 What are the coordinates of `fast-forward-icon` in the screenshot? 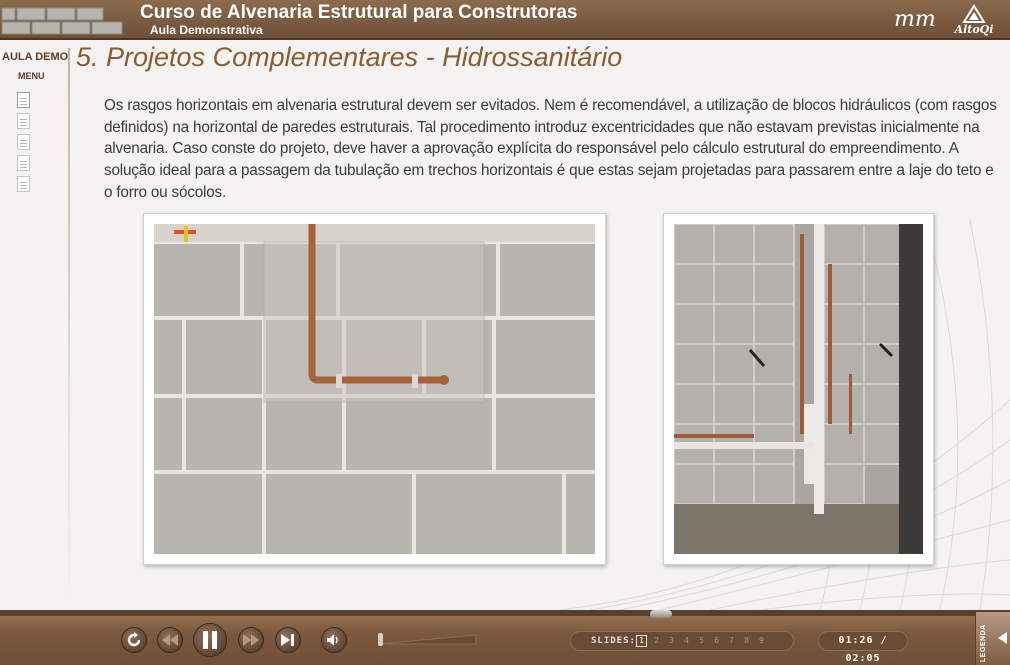 It's located at (251, 640).